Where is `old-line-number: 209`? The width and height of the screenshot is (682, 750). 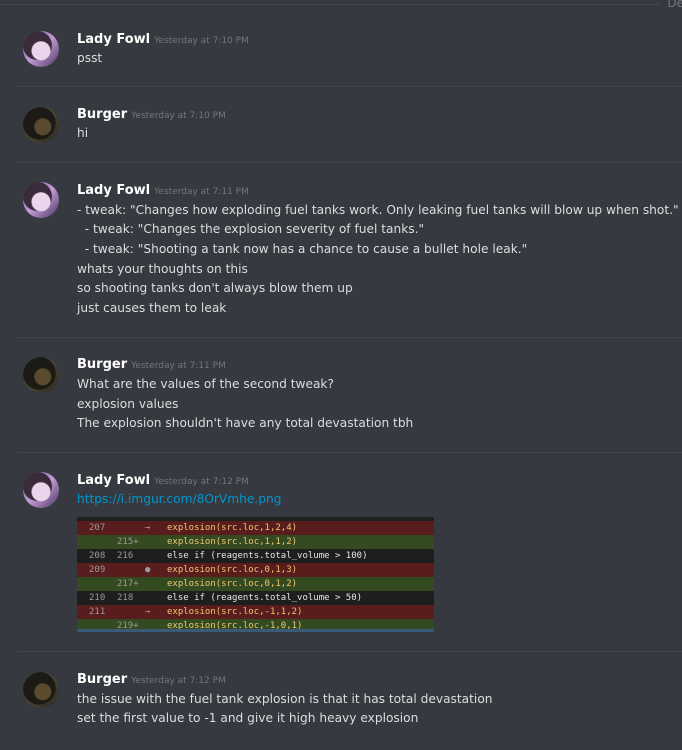 old-line-number: 209 is located at coordinates (97, 570).